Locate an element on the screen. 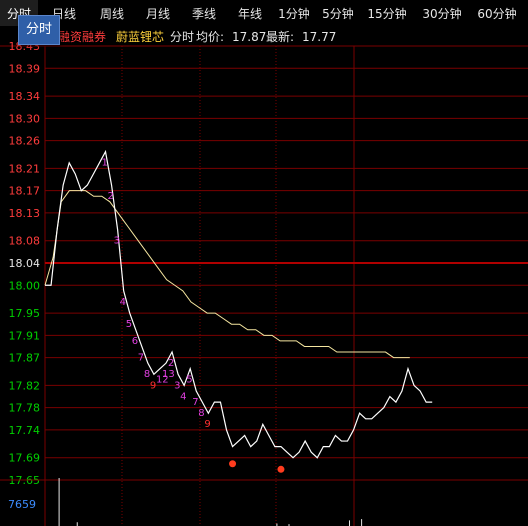 This screenshot has width=528, height=526. price-tick-label: 18.00 is located at coordinates (25, 285).